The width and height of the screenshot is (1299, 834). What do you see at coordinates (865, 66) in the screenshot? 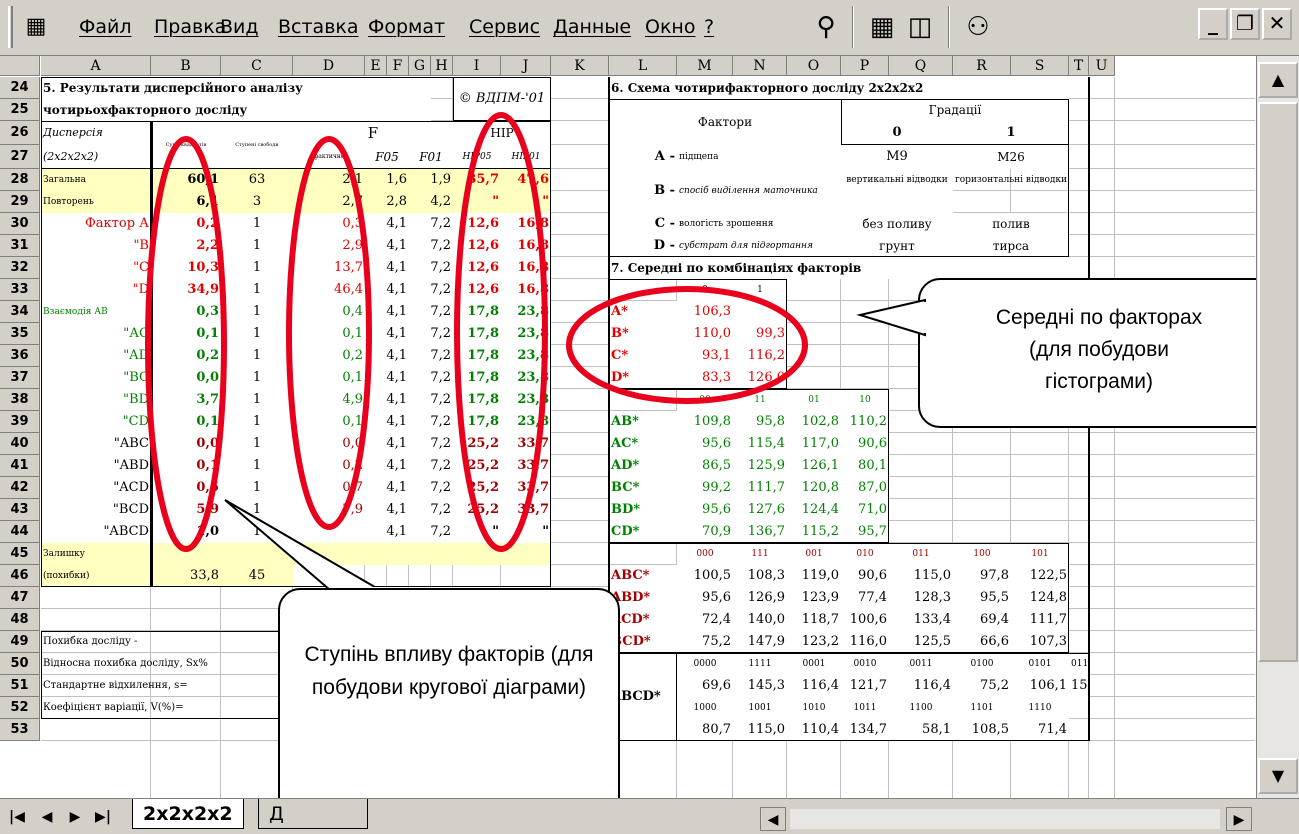
I see `column-header: P` at bounding box center [865, 66].